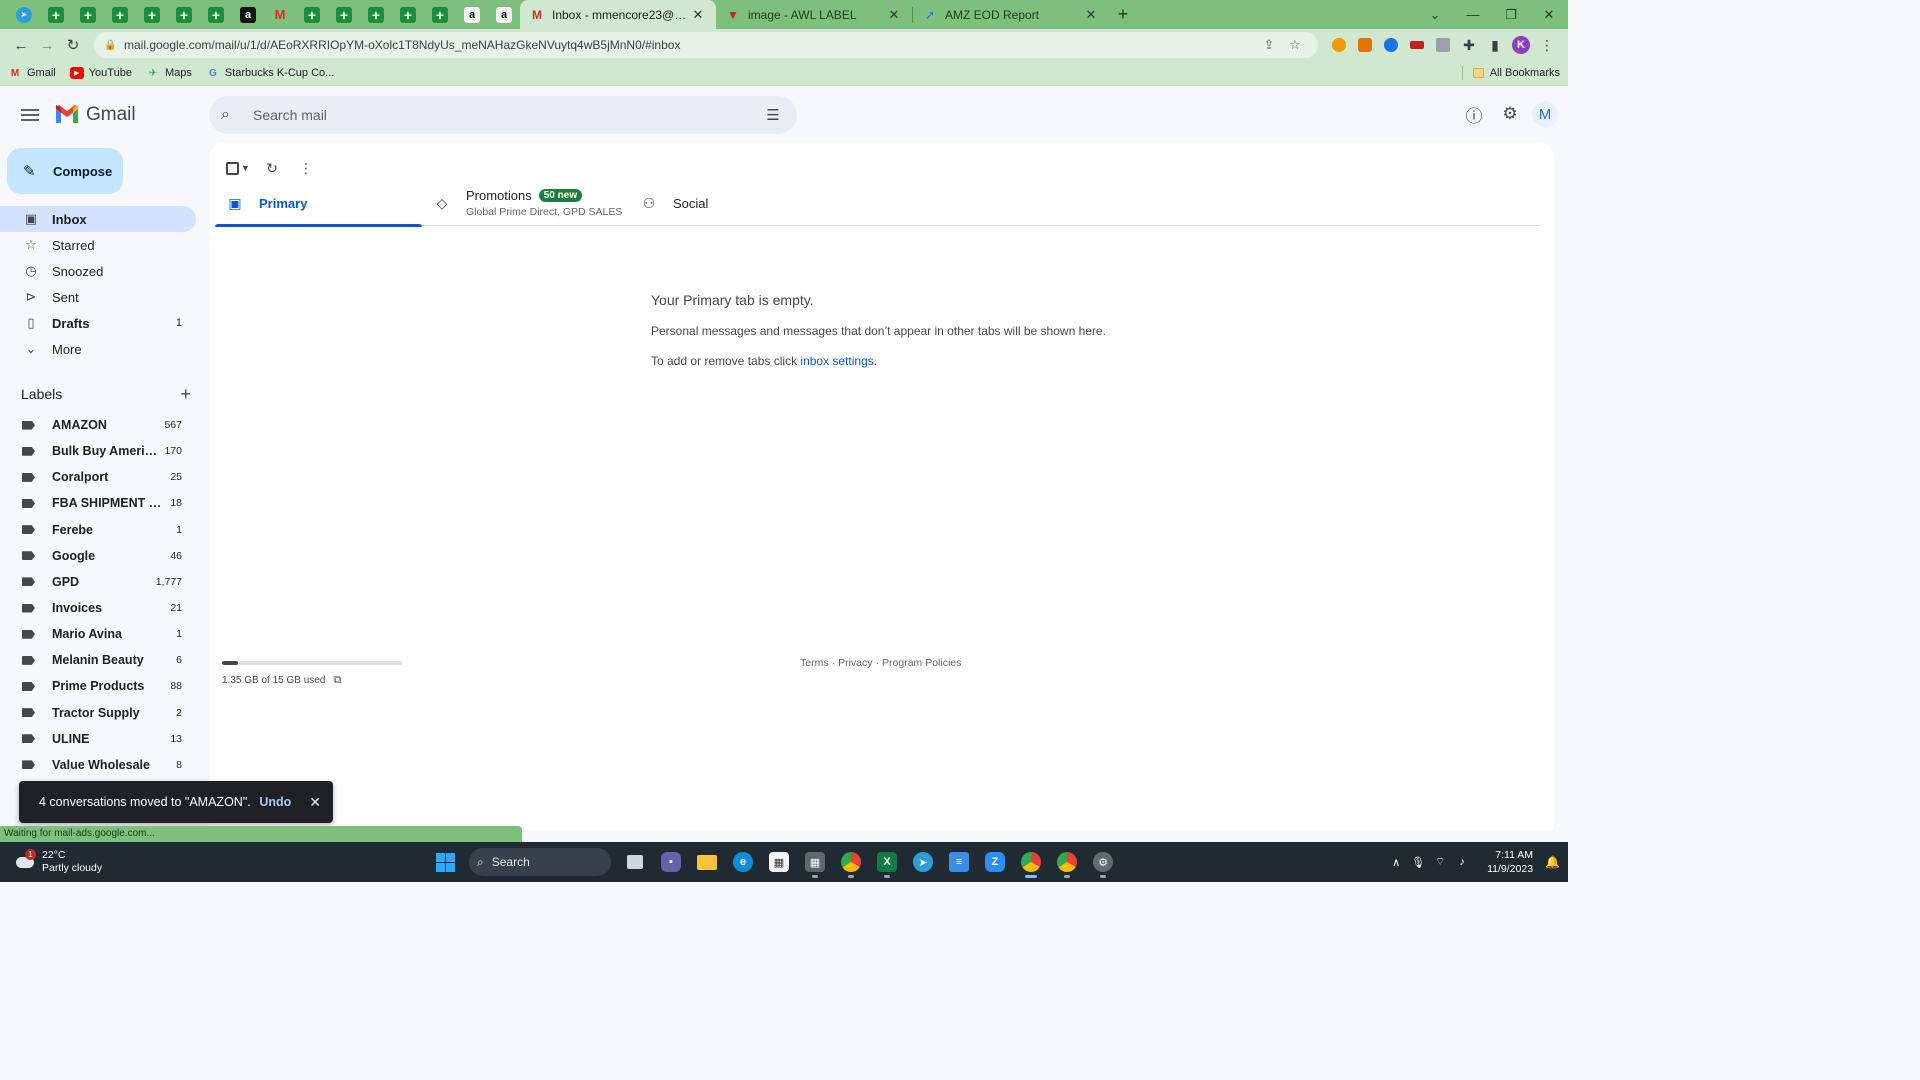 The image size is (1920, 1080). Describe the element at coordinates (1495, 45) in the screenshot. I see `side-panel-icon: ▮` at that location.